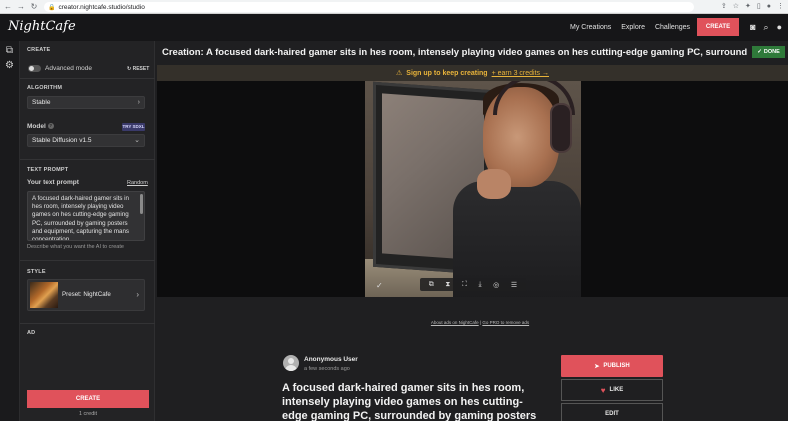 The width and height of the screenshot is (788, 421). What do you see at coordinates (41, 102) in the screenshot?
I see `algorithm-value: Stable` at bounding box center [41, 102].